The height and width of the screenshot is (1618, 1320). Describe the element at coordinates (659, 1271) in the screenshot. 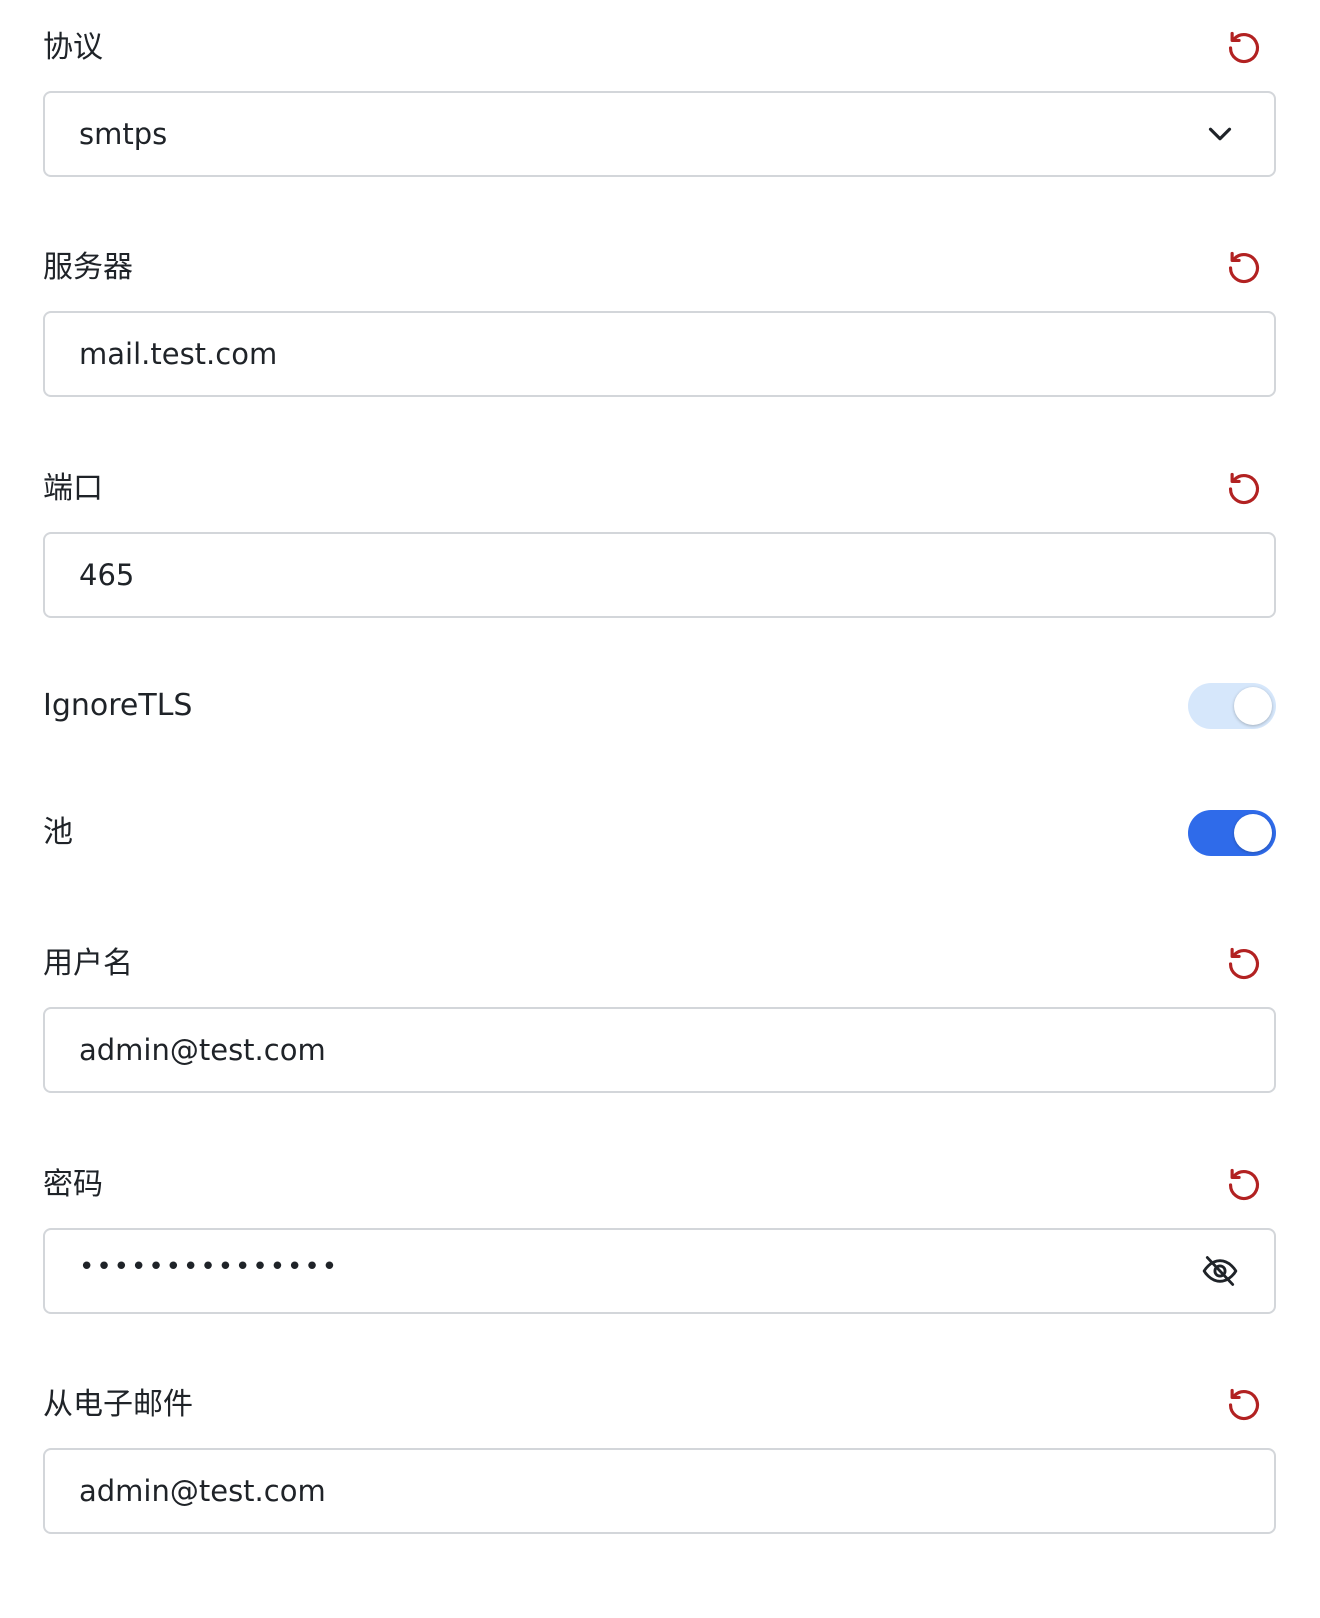

I see `password-input: •••••••••••••••` at that location.